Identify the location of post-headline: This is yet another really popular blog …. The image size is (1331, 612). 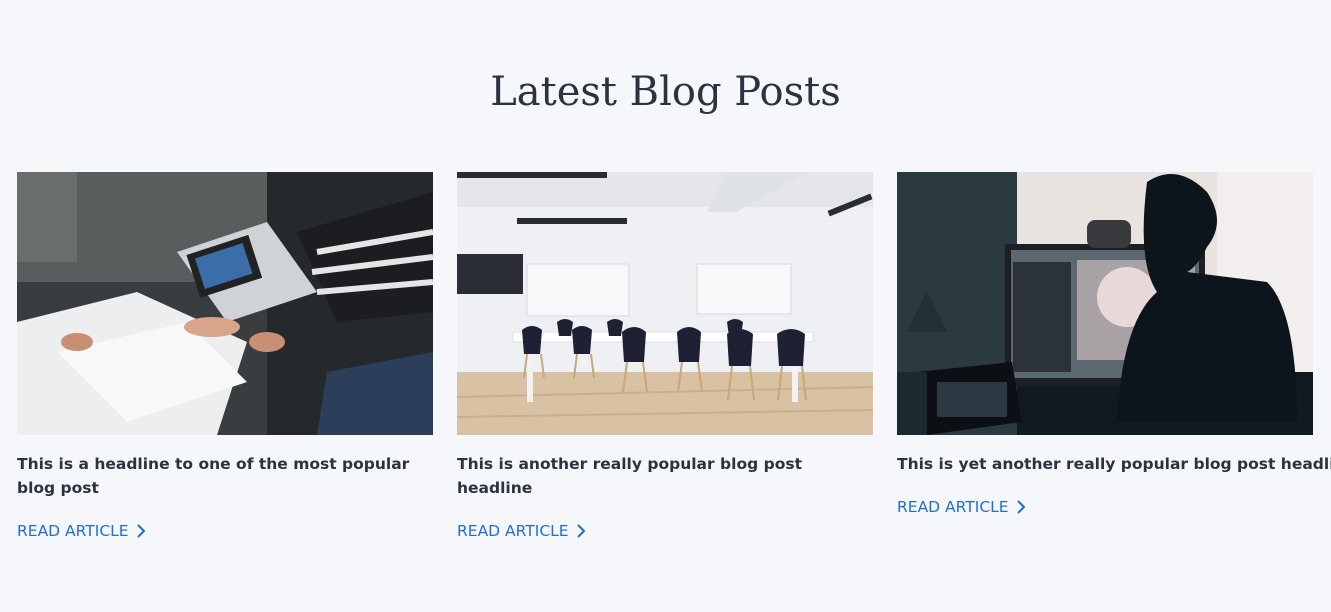
(1114, 464).